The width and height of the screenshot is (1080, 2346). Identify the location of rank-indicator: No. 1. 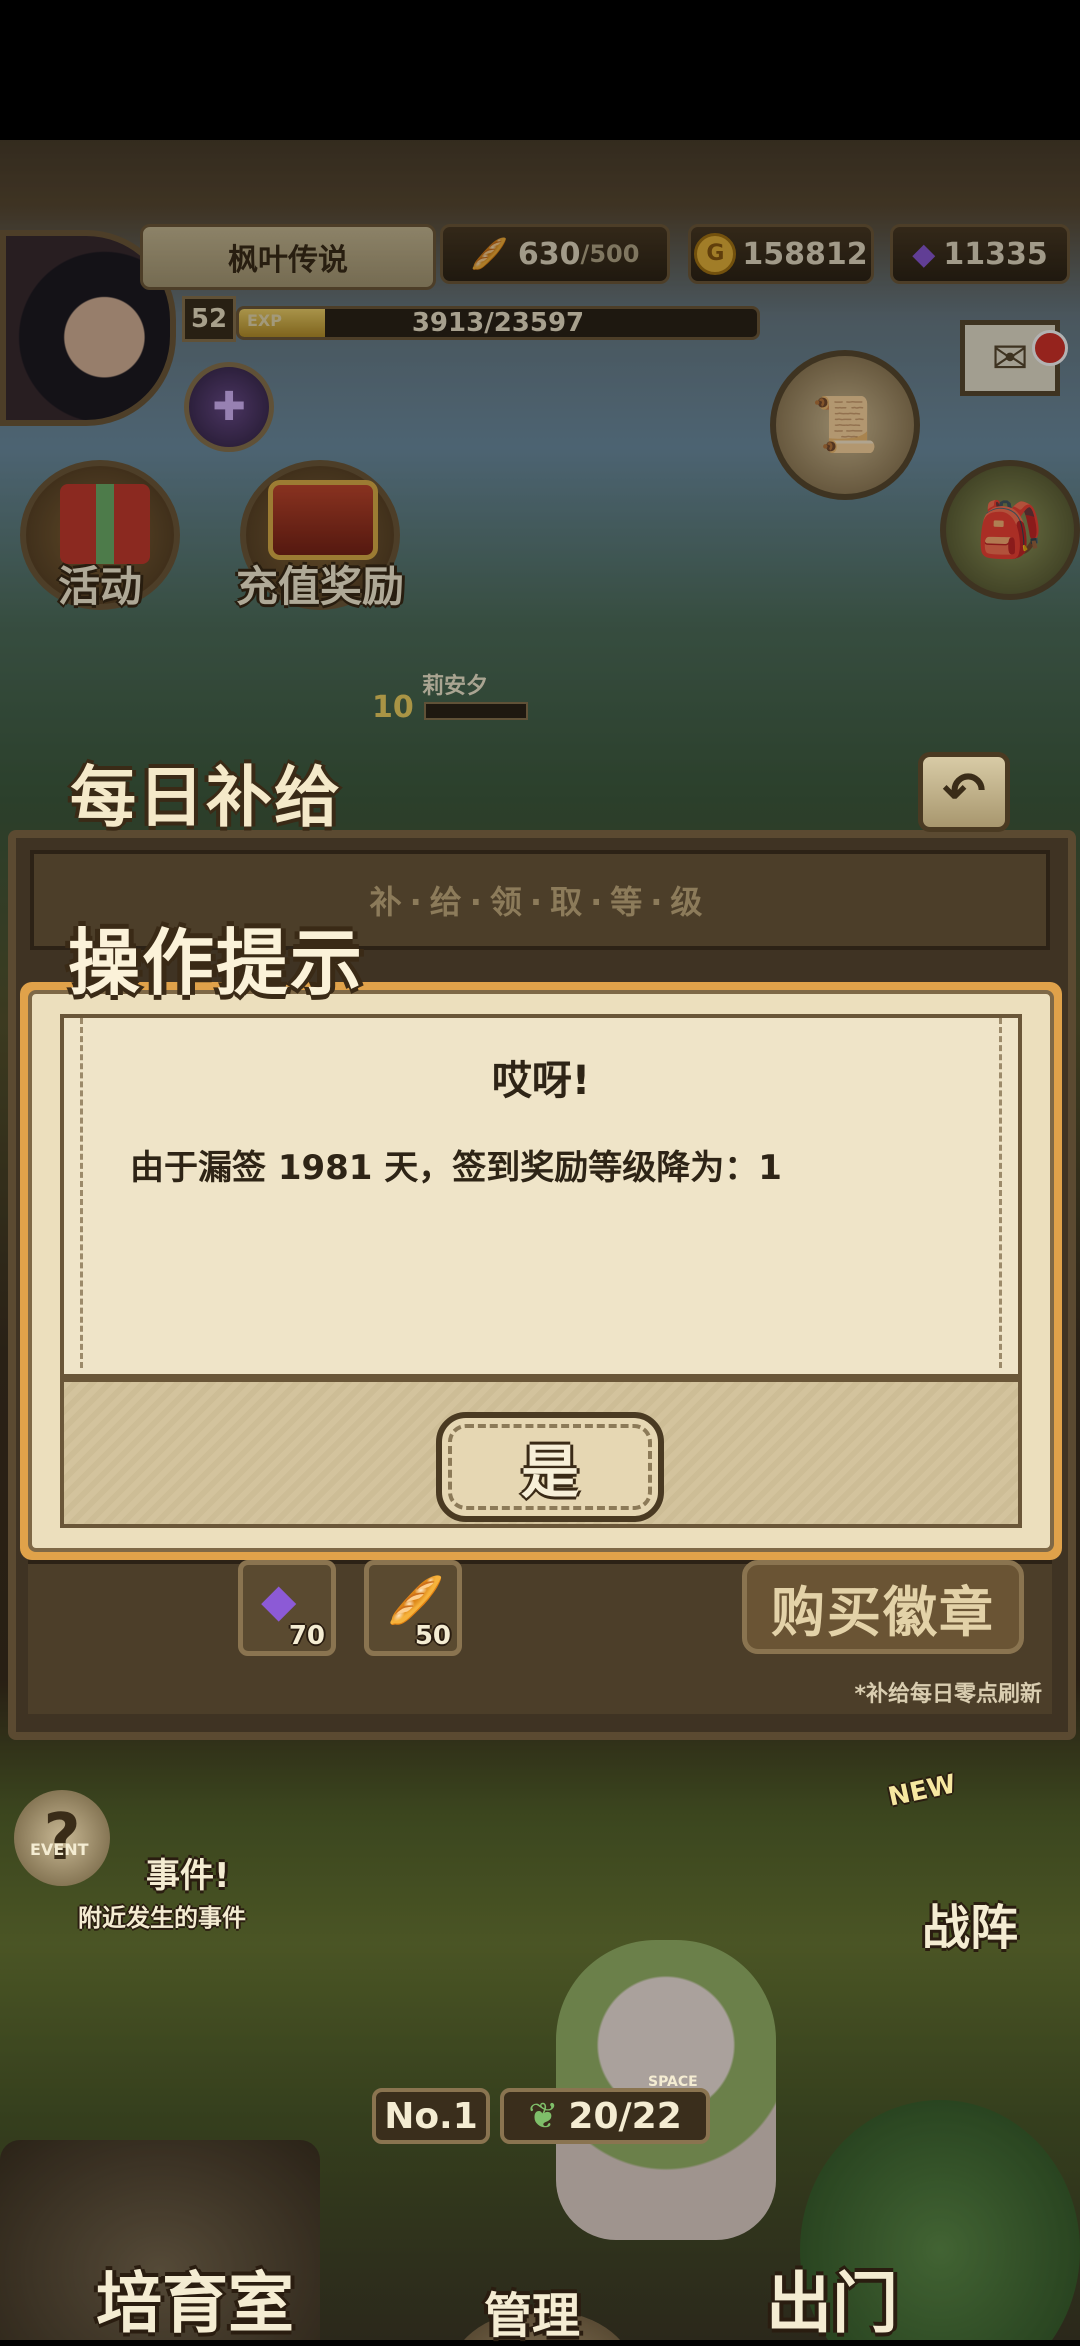
(431, 2116).